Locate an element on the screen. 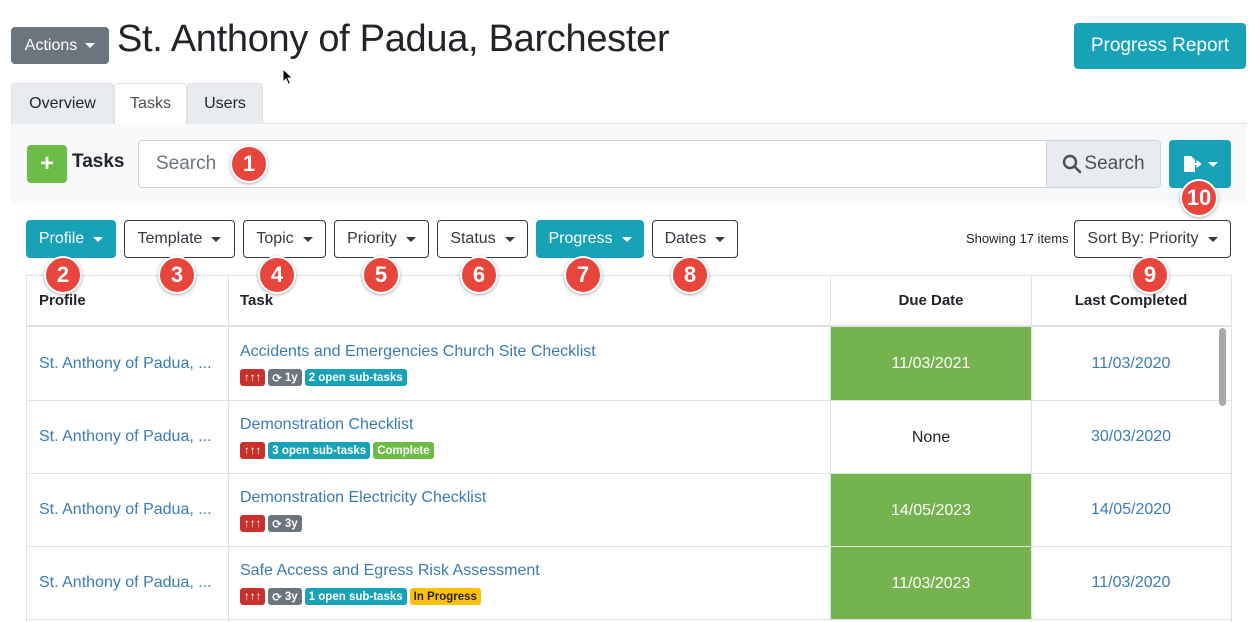 This screenshot has width=1253, height=622. due-date-cell: 11/03/2021 is located at coordinates (931, 363).